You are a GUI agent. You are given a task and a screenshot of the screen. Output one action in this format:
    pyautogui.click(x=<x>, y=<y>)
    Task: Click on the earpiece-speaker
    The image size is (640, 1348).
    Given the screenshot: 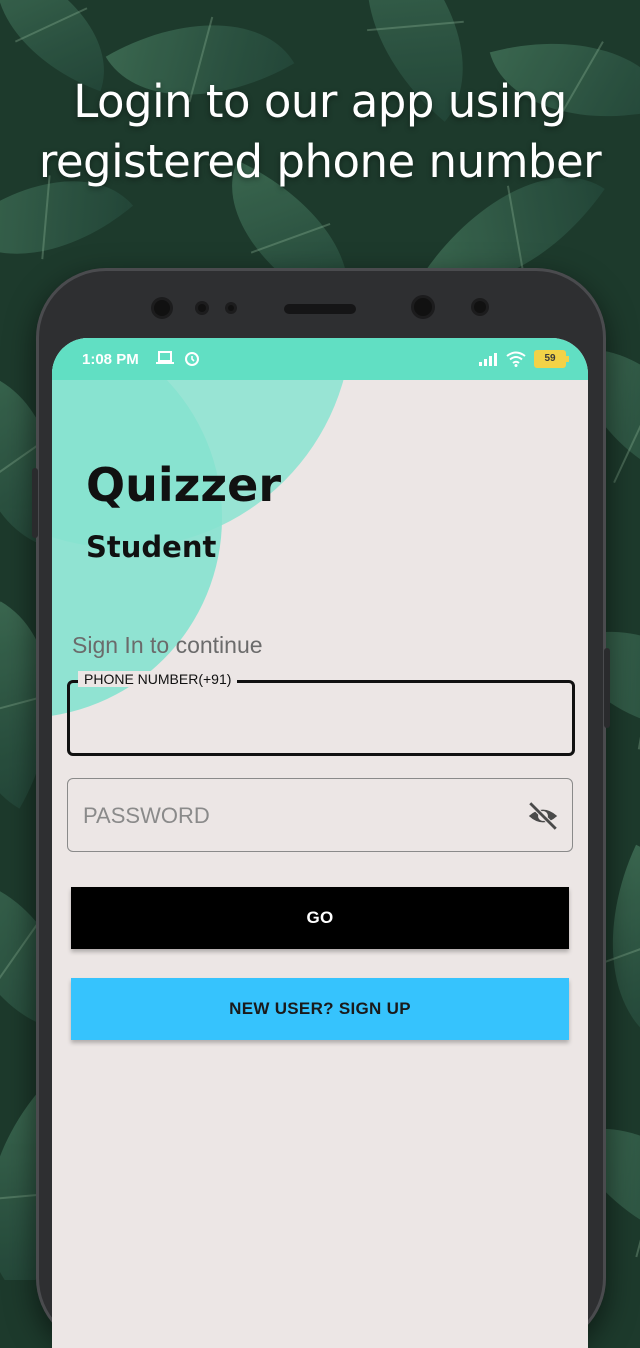 What is the action you would take?
    pyautogui.click(x=320, y=309)
    